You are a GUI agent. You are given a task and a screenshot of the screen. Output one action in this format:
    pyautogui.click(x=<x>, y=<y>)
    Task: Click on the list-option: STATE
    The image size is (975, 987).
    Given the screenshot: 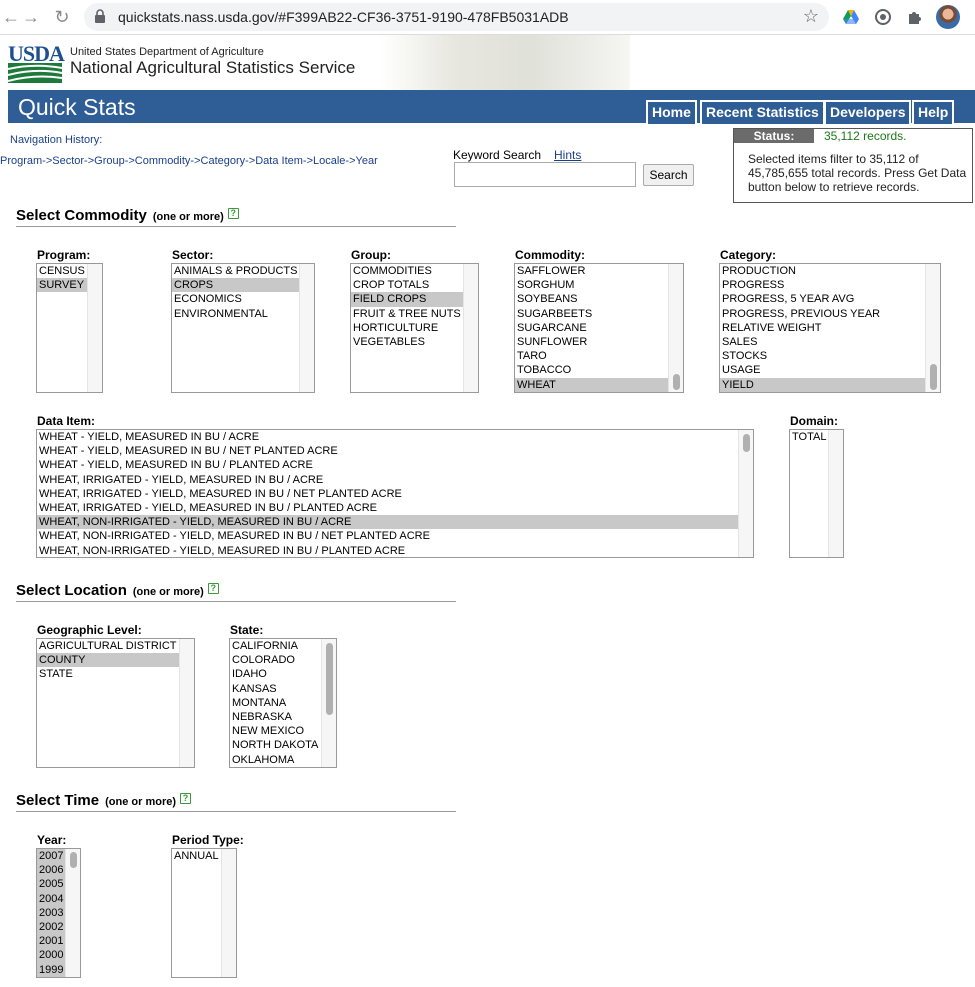 What is the action you would take?
    pyautogui.click(x=108, y=674)
    